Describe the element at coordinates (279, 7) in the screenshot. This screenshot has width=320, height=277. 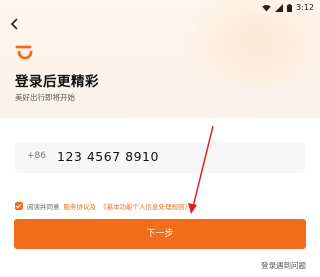
I see `signal-icon` at that location.